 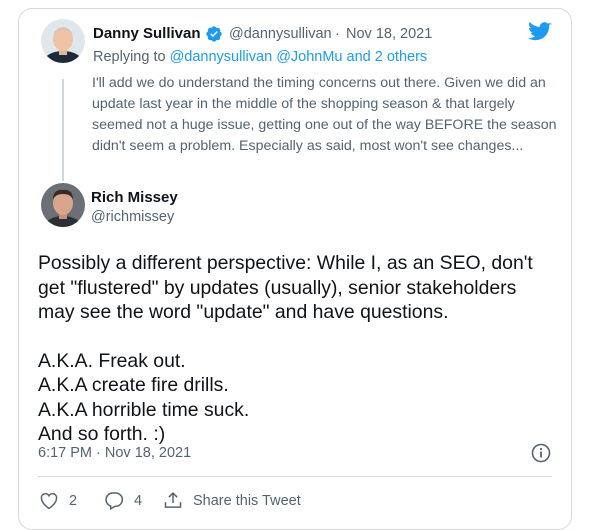 What do you see at coordinates (247, 500) in the screenshot?
I see `share-label: Share this Tweet` at bounding box center [247, 500].